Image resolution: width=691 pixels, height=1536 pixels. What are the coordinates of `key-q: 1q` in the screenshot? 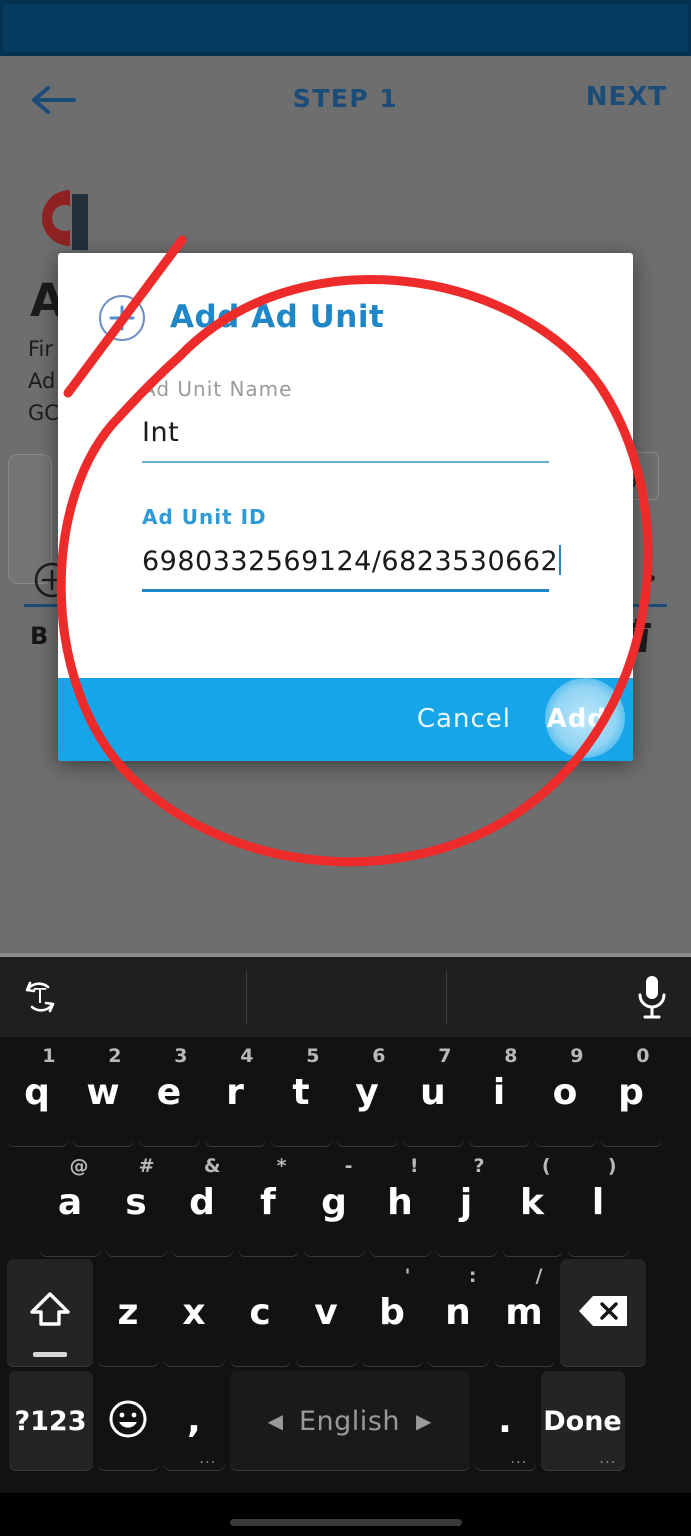 It's located at (37, 1093).